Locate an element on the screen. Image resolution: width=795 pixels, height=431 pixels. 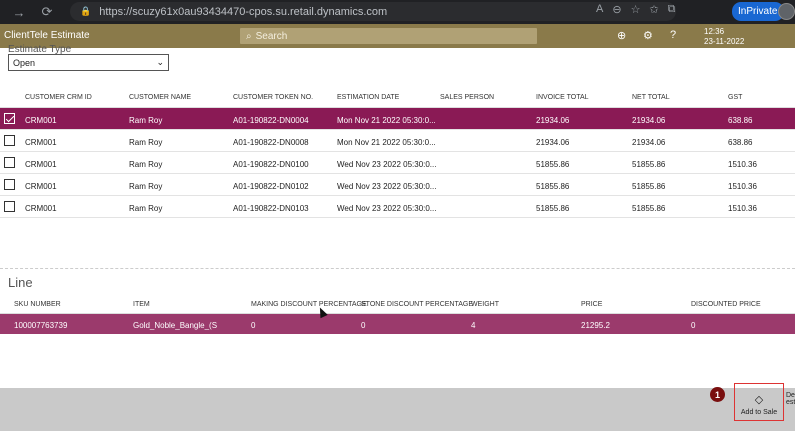
zoom-icon: ⊖ is located at coordinates (616, 9).